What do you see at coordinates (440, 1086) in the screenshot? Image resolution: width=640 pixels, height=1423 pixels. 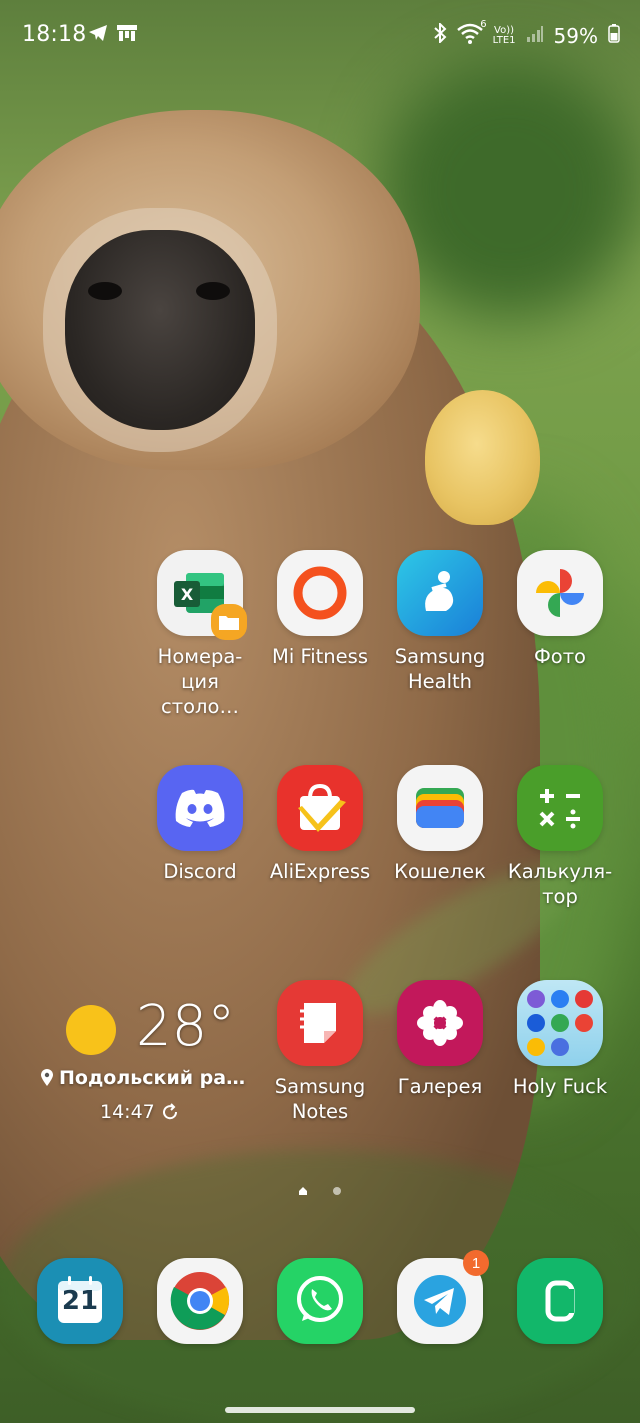 I see `app-label: Галерея` at bounding box center [440, 1086].